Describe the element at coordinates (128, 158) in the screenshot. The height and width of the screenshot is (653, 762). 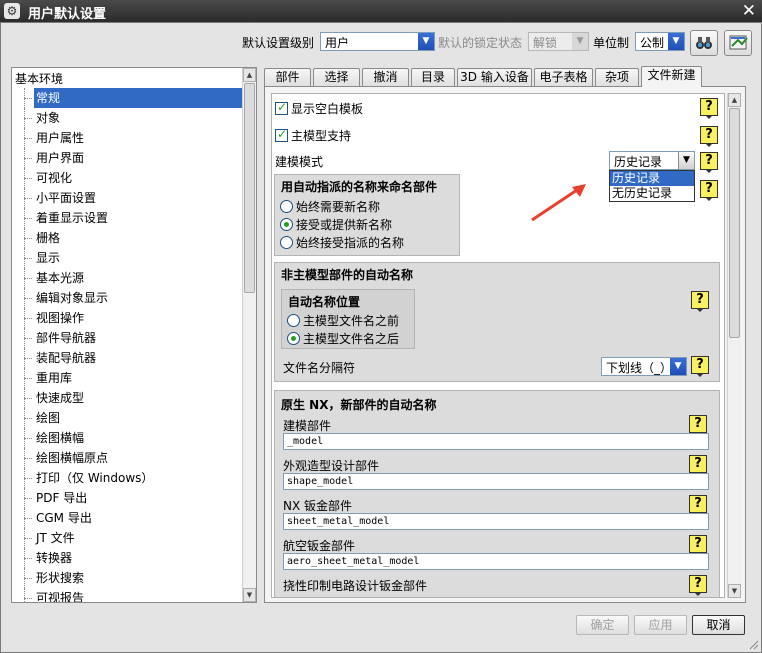
I see `tree-item: 用户界面` at that location.